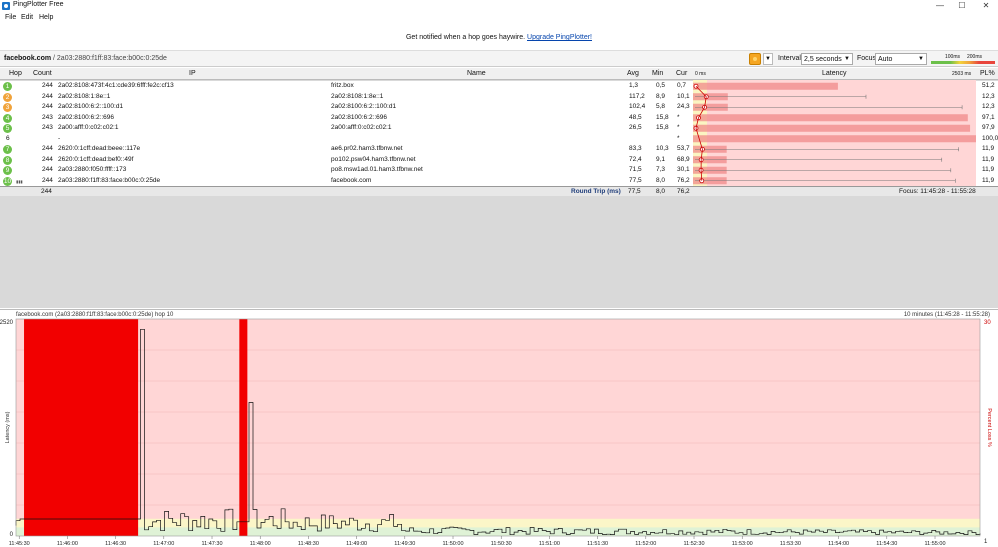 The height and width of the screenshot is (547, 998). What do you see at coordinates (549, 544) in the screenshot?
I see `x-axis-tick-label: 11:51:00` at bounding box center [549, 544].